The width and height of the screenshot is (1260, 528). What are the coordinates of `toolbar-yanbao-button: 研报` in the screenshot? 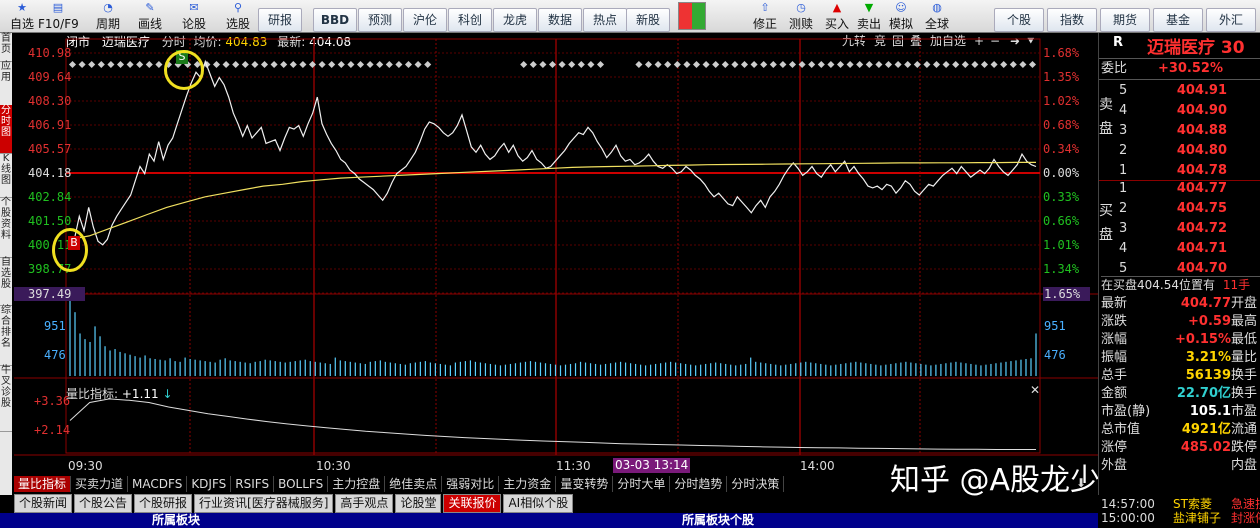 It's located at (280, 20).